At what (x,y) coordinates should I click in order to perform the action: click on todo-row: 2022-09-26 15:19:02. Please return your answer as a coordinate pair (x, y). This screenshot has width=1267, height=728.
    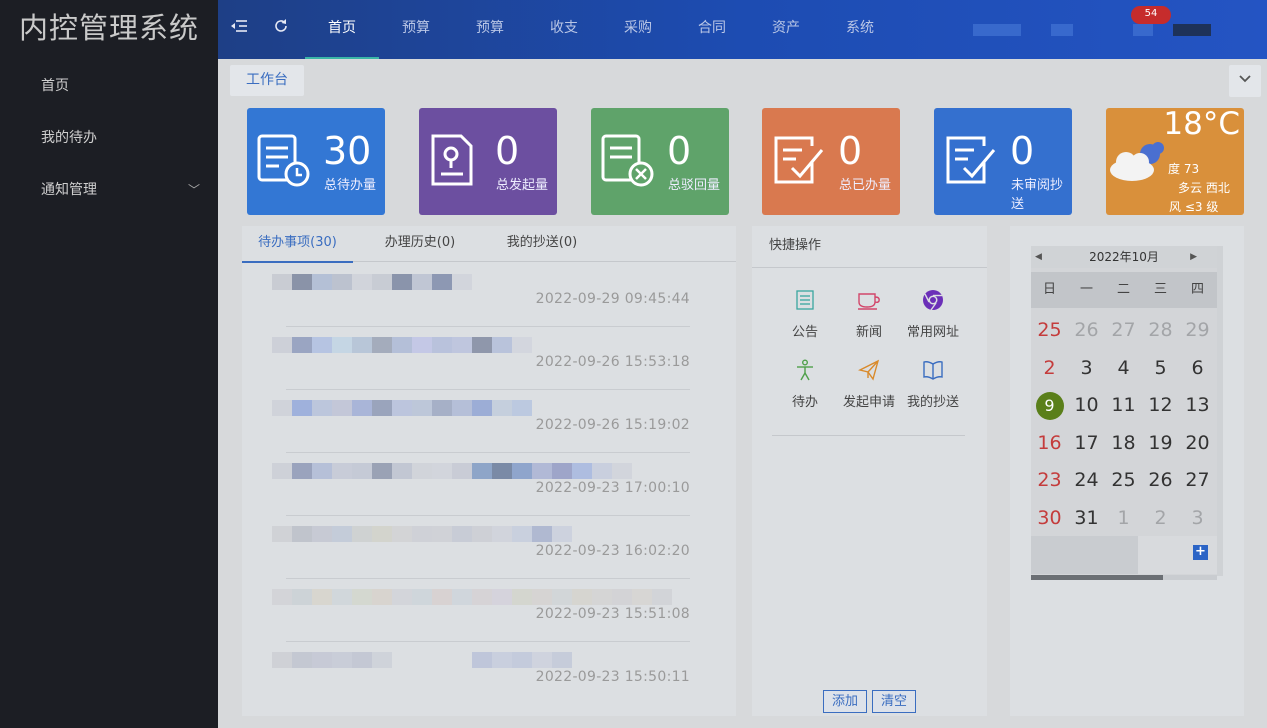
    Looking at the image, I should click on (481, 421).